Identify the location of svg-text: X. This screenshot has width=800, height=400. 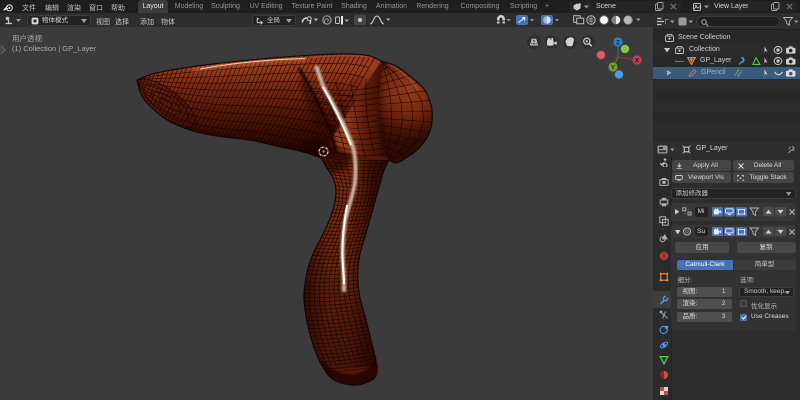
(637, 61).